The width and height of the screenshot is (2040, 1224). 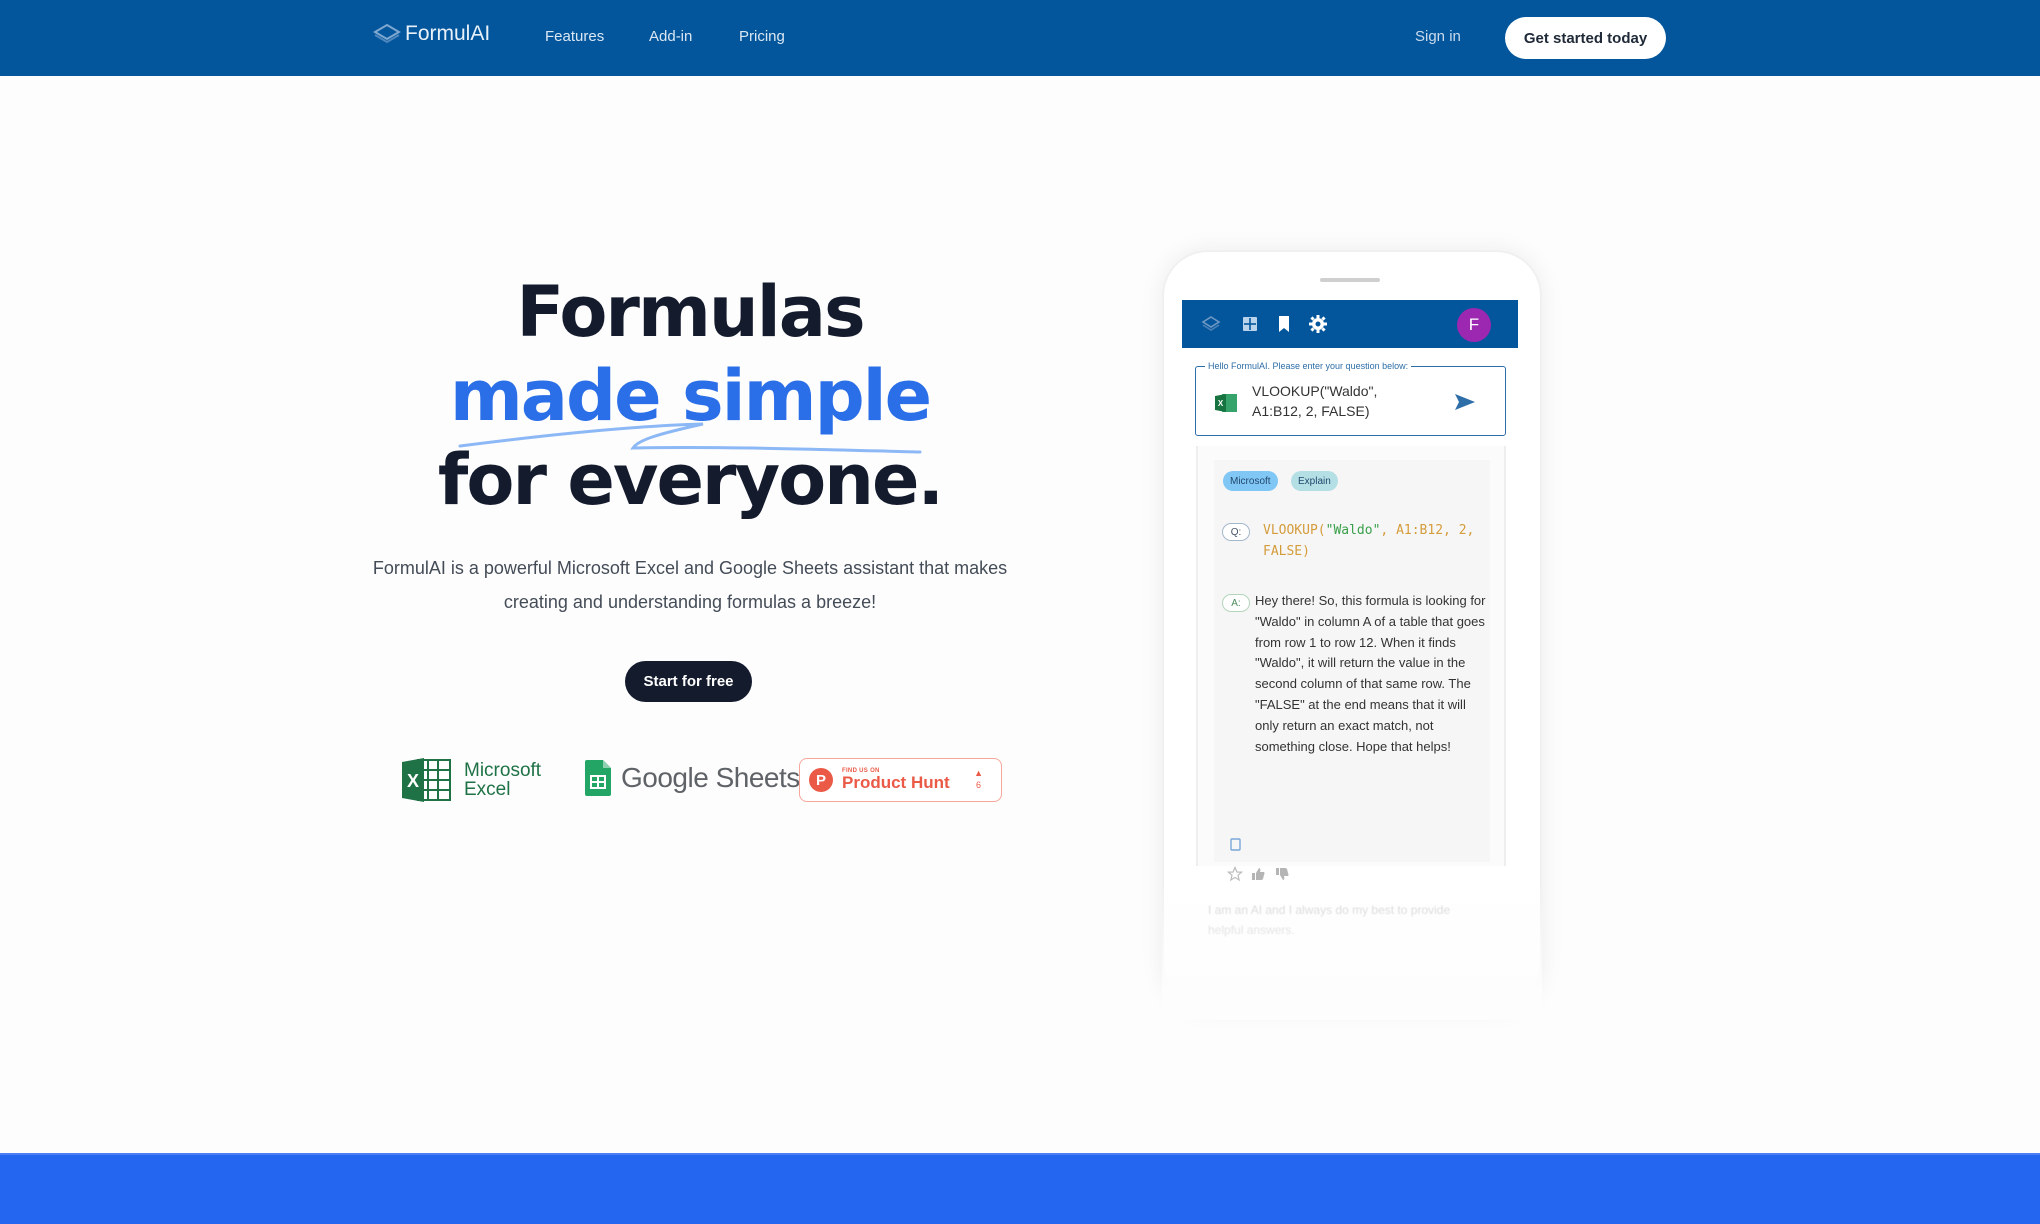 What do you see at coordinates (710, 777) in the screenshot?
I see `google-sheets-label: Google Sheets` at bounding box center [710, 777].